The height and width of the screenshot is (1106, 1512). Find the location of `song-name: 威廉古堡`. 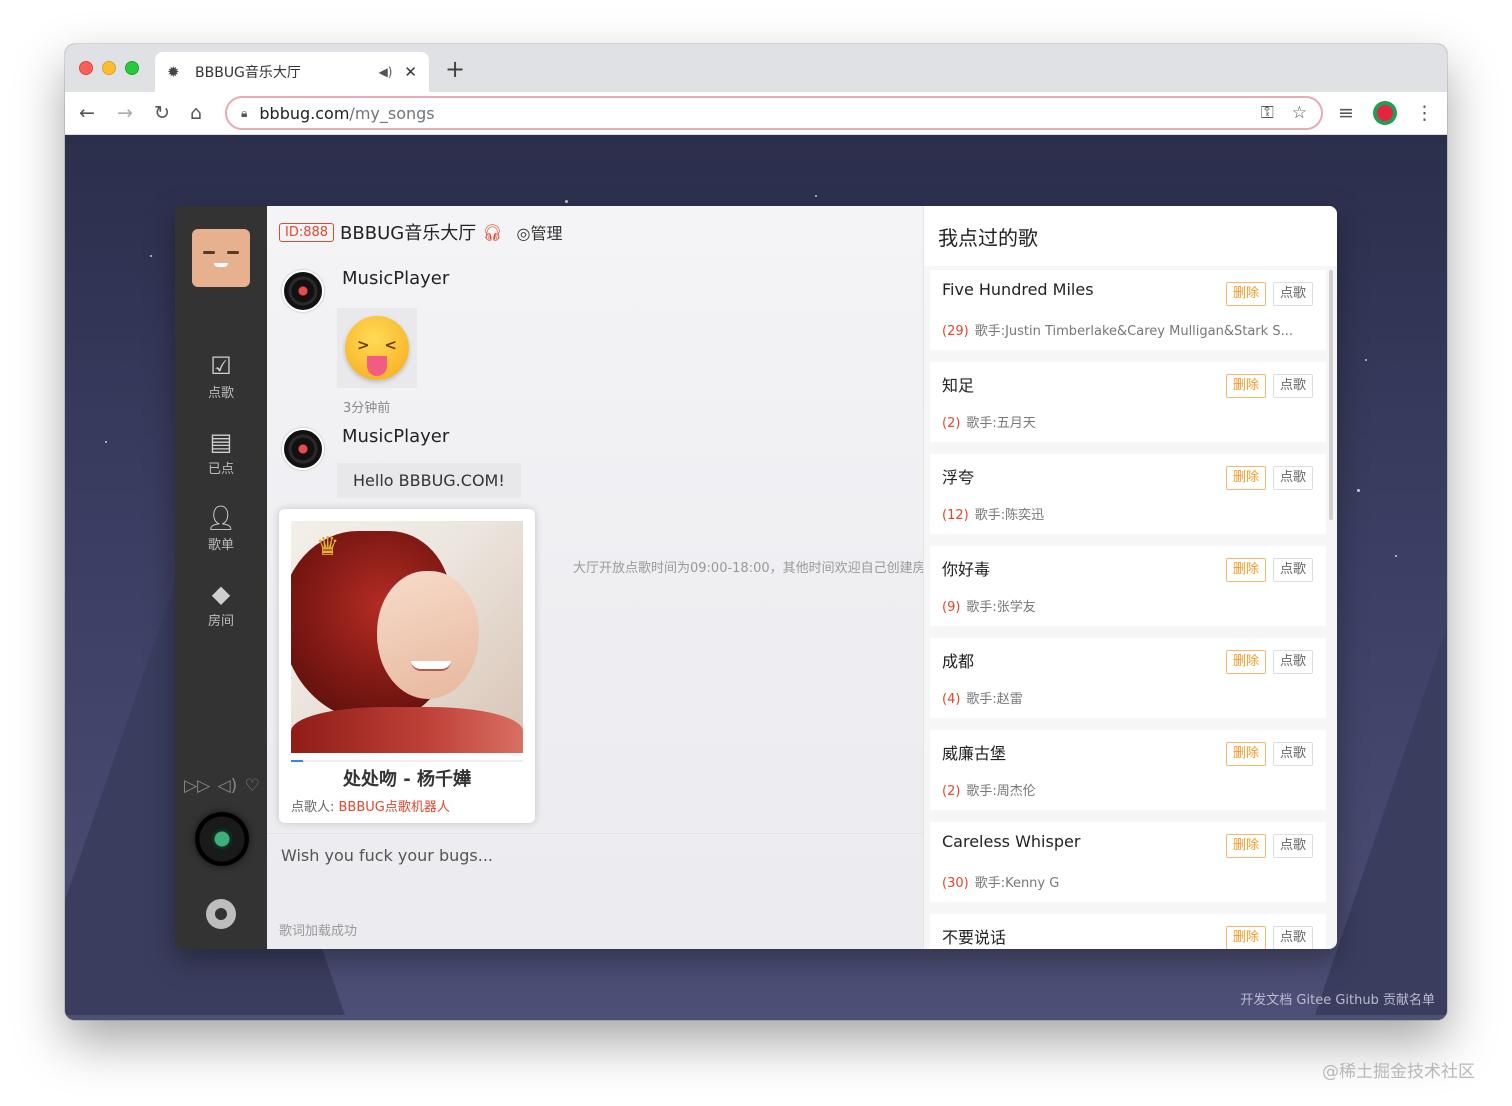

song-name: 威廉古堡 is located at coordinates (974, 753).